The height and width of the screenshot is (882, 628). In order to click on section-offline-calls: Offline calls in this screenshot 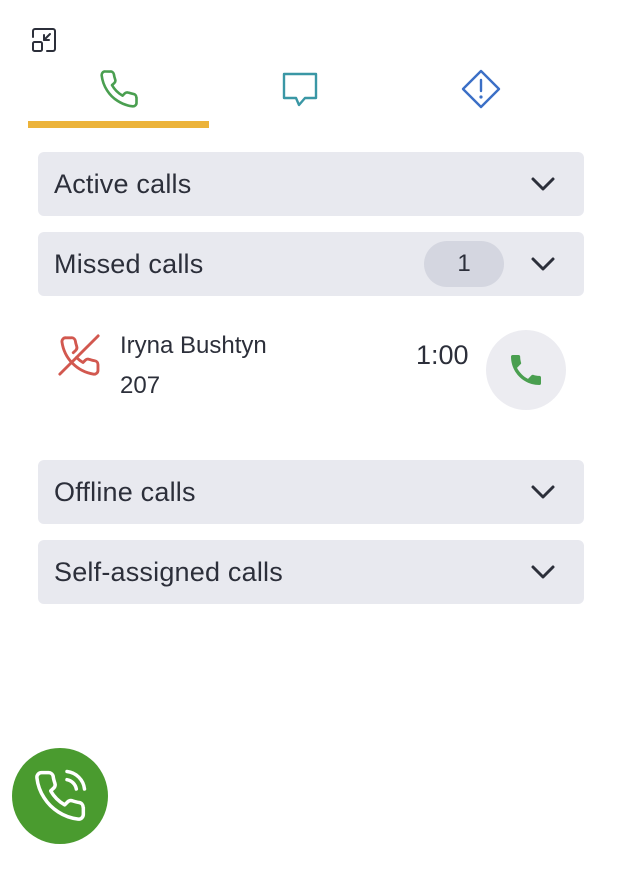, I will do `click(311, 492)`.